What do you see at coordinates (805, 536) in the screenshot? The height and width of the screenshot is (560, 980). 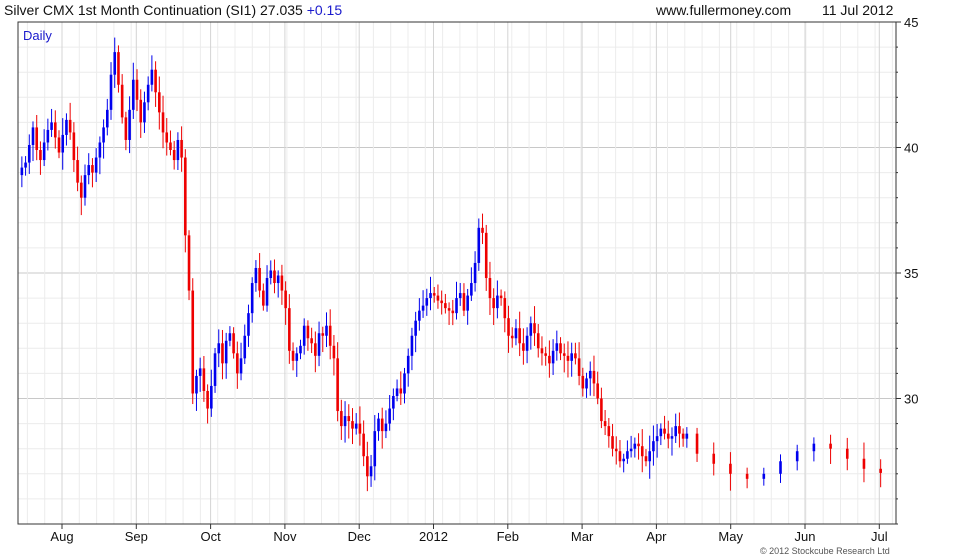 I see `x-tick-label: Jun` at bounding box center [805, 536].